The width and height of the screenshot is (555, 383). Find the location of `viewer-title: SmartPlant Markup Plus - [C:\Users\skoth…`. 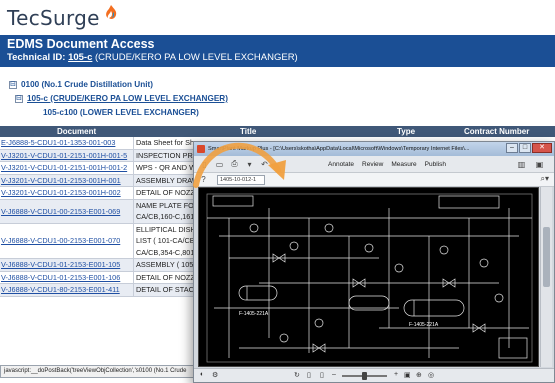

viewer-title: SmartPlant Markup Plus - [C:\Users\skoth… is located at coordinates (339, 149).